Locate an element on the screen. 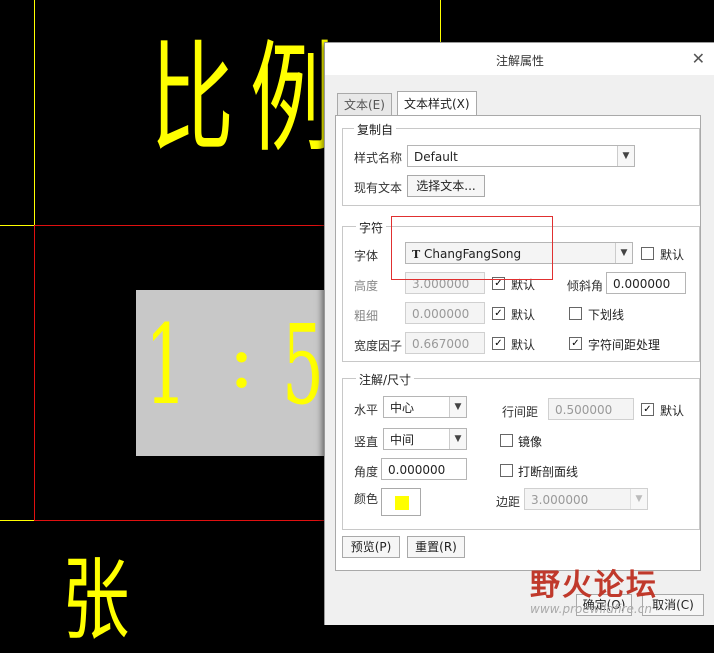 This screenshot has width=714, height=653. underline-checkbox is located at coordinates (575, 313).